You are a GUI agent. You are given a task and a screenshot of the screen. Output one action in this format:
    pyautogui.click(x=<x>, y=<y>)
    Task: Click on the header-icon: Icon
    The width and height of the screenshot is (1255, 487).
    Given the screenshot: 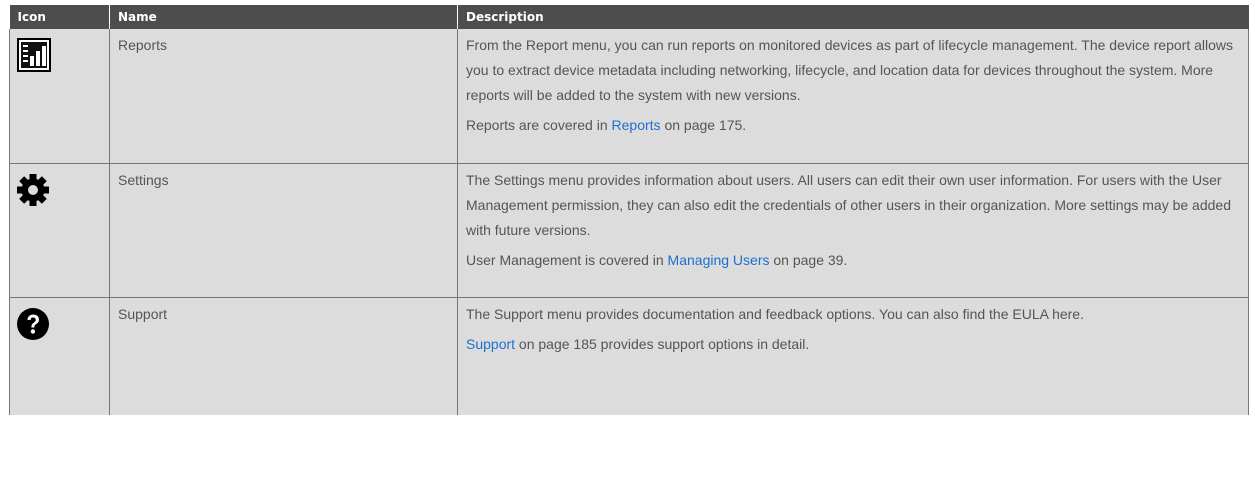 What is the action you would take?
    pyautogui.click(x=59, y=17)
    